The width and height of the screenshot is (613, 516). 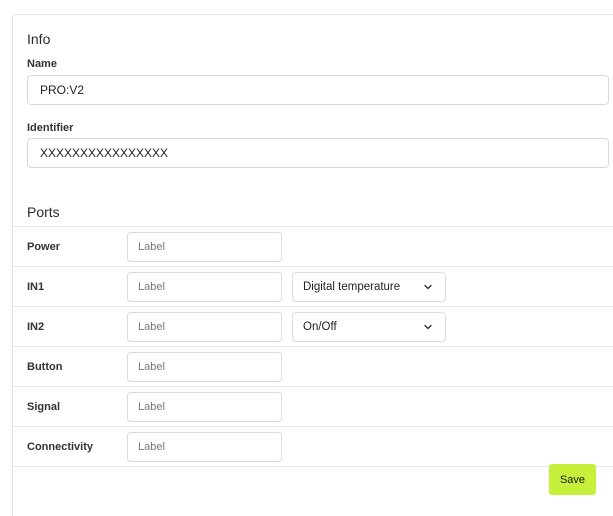 What do you see at coordinates (369, 327) in the screenshot?
I see `port-type-select: On/Off` at bounding box center [369, 327].